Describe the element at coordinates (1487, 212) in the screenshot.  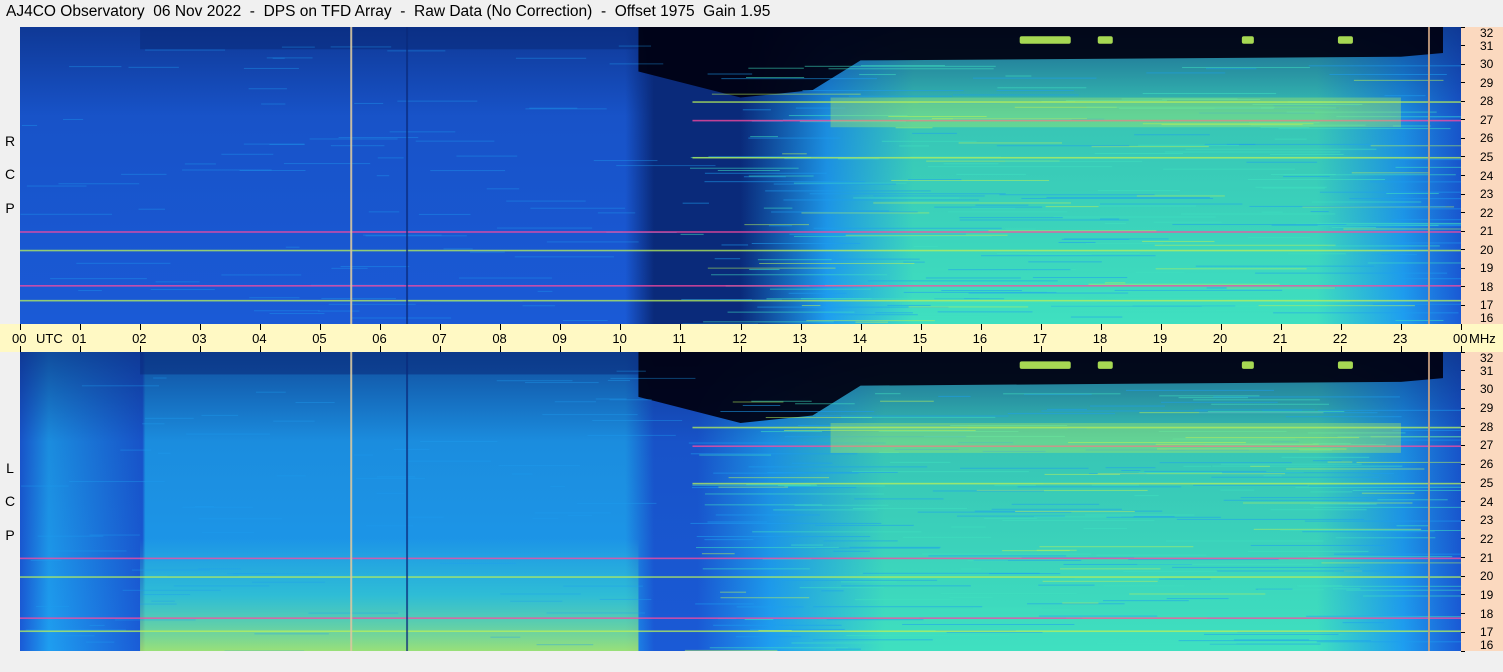
I see `y-tick-label-22: 22` at that location.